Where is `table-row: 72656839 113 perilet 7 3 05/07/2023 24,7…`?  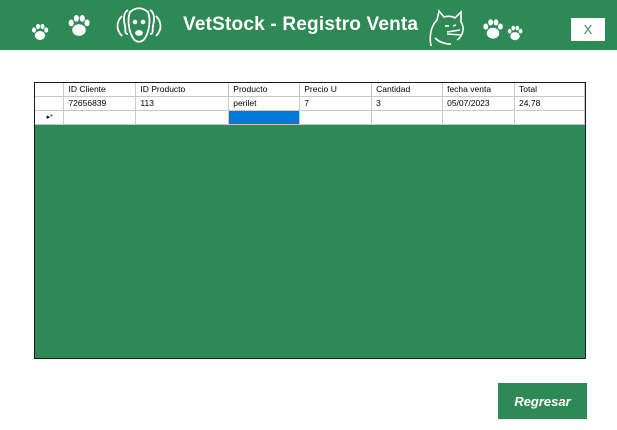
table-row: 72656839 113 perilet 7 3 05/07/2023 24,7… is located at coordinates (310, 103).